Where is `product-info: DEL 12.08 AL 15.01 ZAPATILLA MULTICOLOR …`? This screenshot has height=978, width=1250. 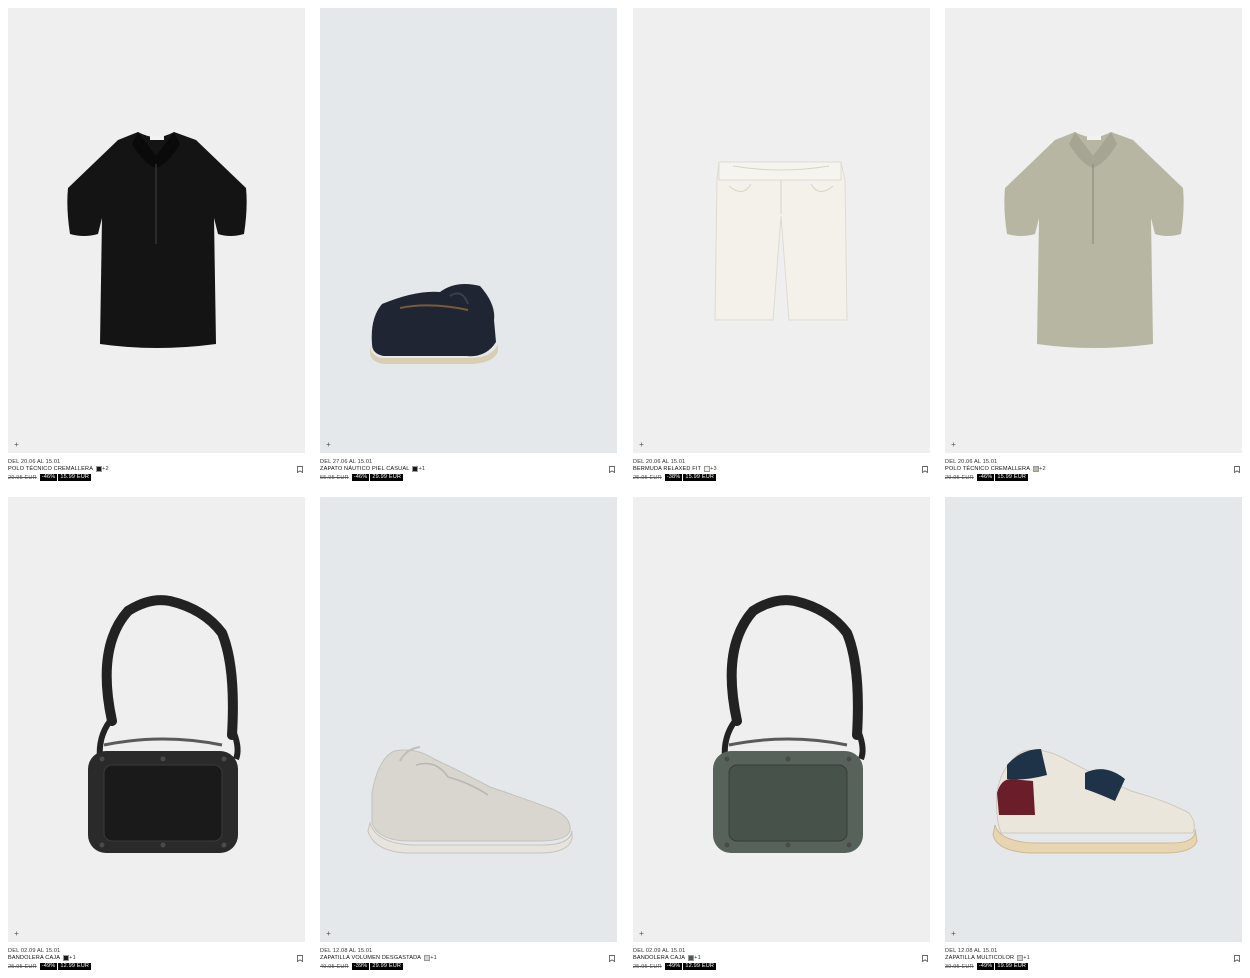 product-info: DEL 12.08 AL 15.01 ZAPATILLA MULTICOLOR … is located at coordinates (1093, 958).